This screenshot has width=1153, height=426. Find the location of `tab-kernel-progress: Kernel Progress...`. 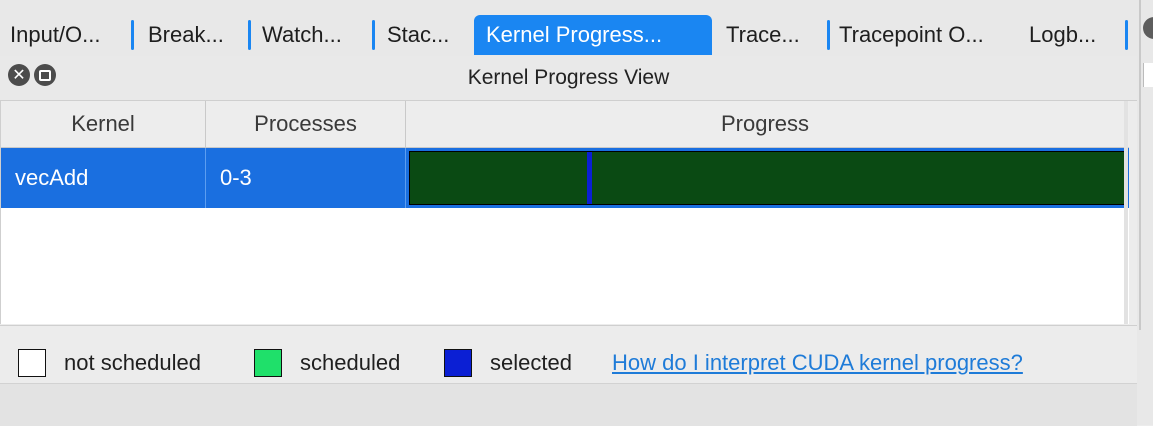

tab-kernel-progress: Kernel Progress... is located at coordinates (593, 35).